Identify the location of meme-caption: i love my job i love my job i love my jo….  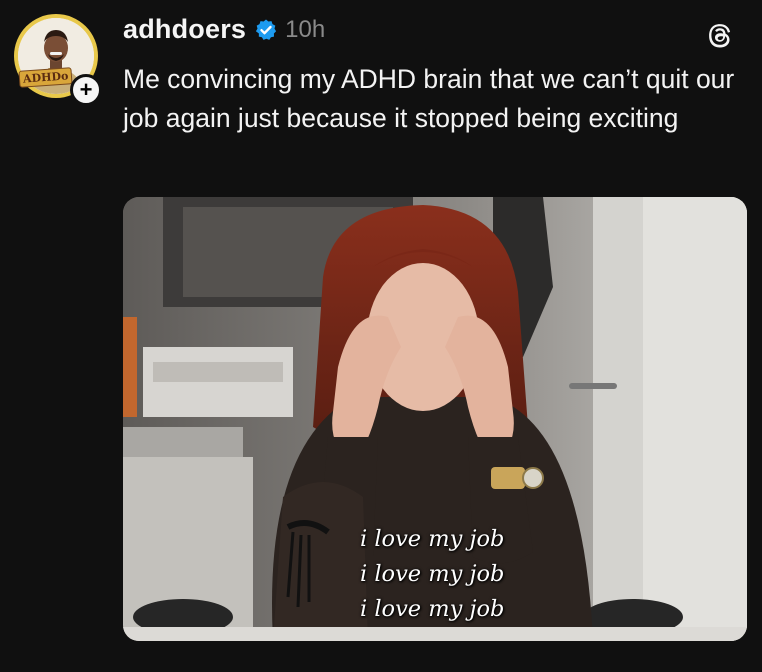
(470, 574).